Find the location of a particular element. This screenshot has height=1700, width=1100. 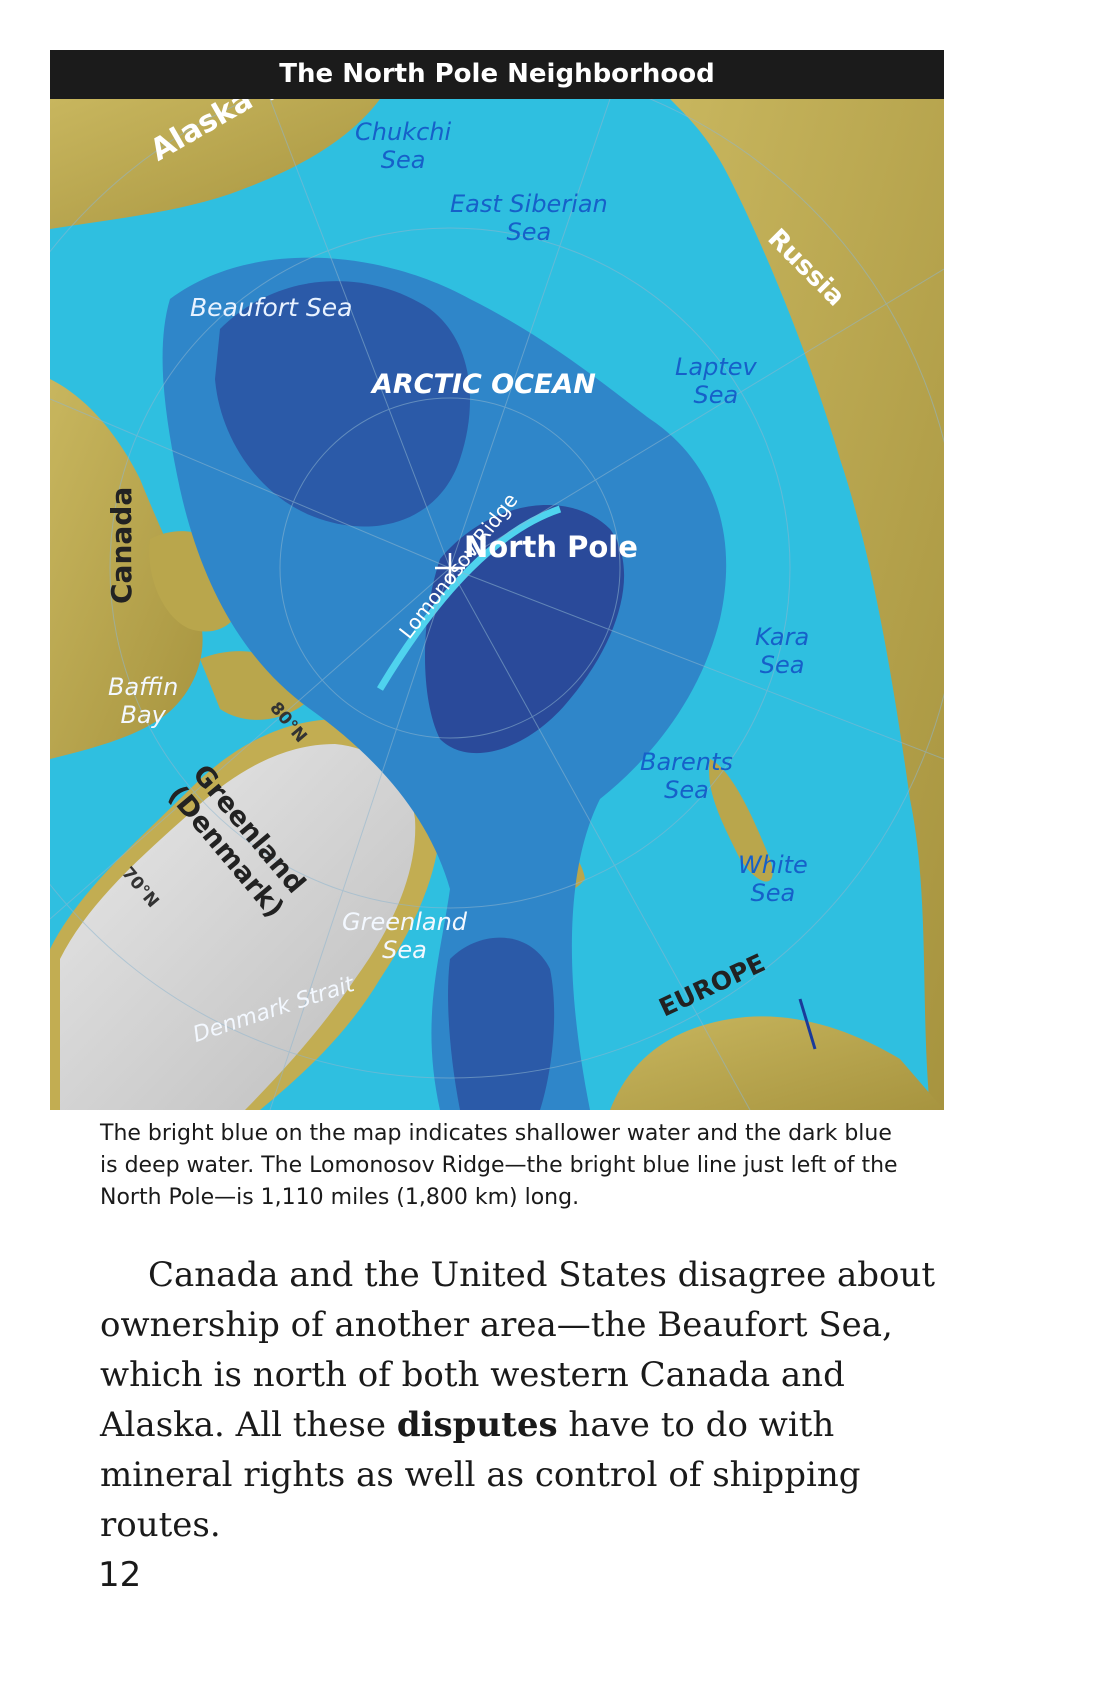

label-laptev-sea: Laptev Sea is located at coordinates (716, 381).